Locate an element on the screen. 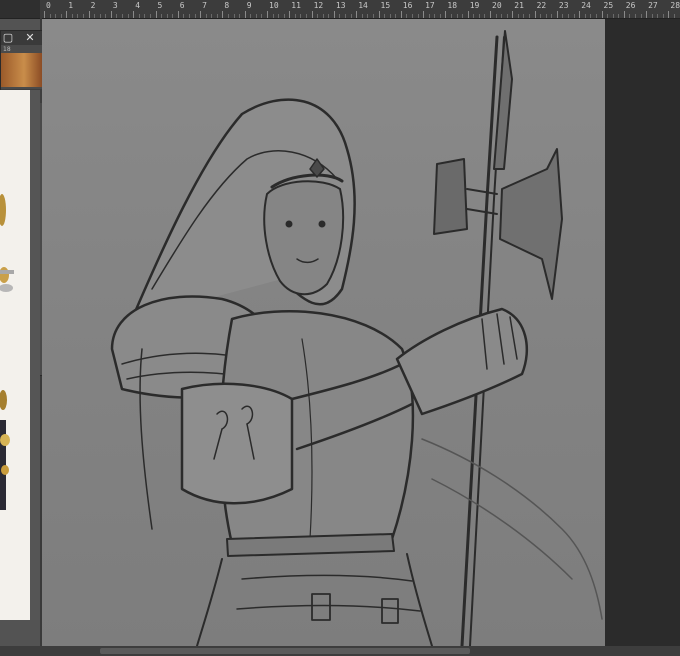  ruler-tick-label: 15 is located at coordinates (385, 5).